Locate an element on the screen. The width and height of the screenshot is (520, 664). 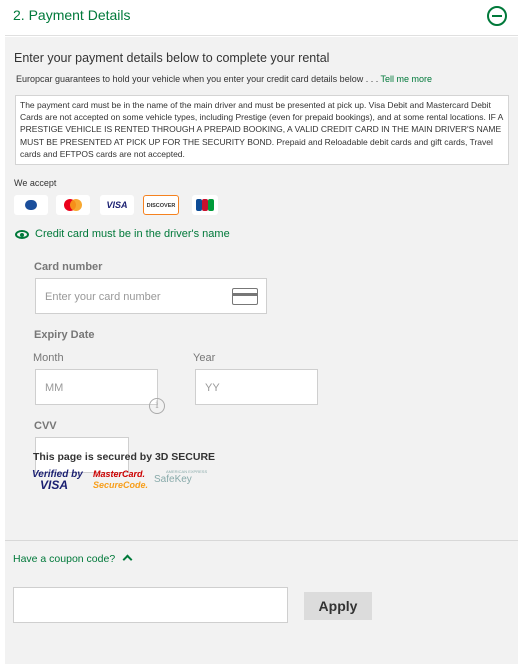
apply-button: Apply is located at coordinates (338, 606).